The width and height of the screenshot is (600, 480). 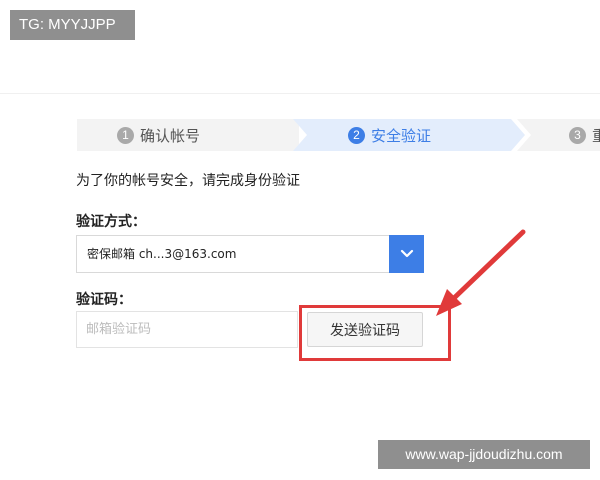 What do you see at coordinates (72, 25) in the screenshot?
I see `tg-badge: TG: MYYJJPP` at bounding box center [72, 25].